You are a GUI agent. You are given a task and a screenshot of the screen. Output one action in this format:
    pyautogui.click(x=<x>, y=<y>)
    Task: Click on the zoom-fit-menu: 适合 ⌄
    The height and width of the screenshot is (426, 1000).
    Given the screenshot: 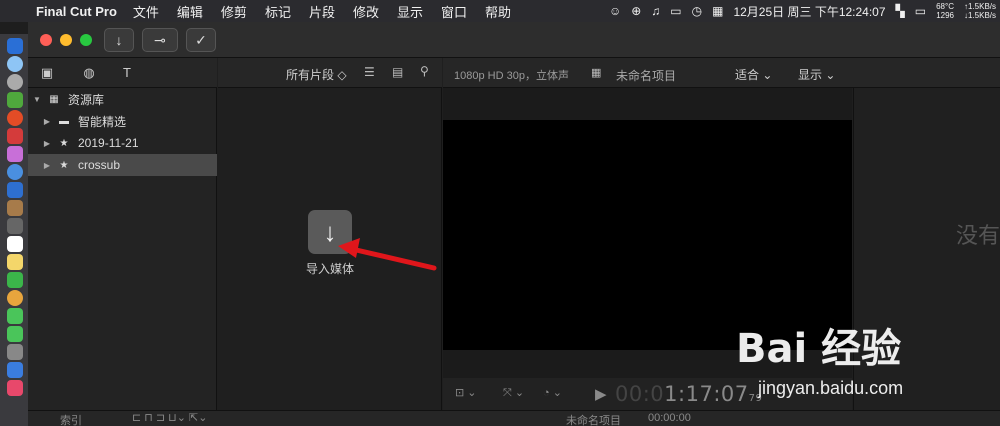 What is the action you would take?
    pyautogui.click(x=753, y=74)
    